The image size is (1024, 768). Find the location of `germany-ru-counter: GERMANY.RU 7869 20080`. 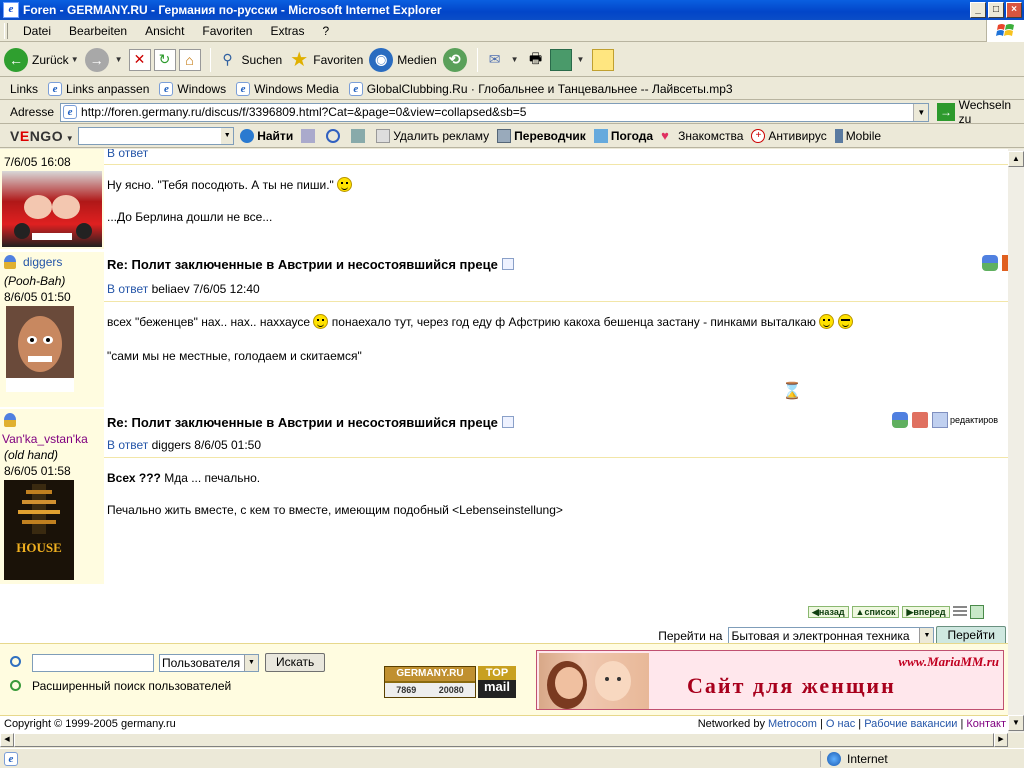

germany-ru-counter: GERMANY.RU 7869 20080 is located at coordinates (430, 682).